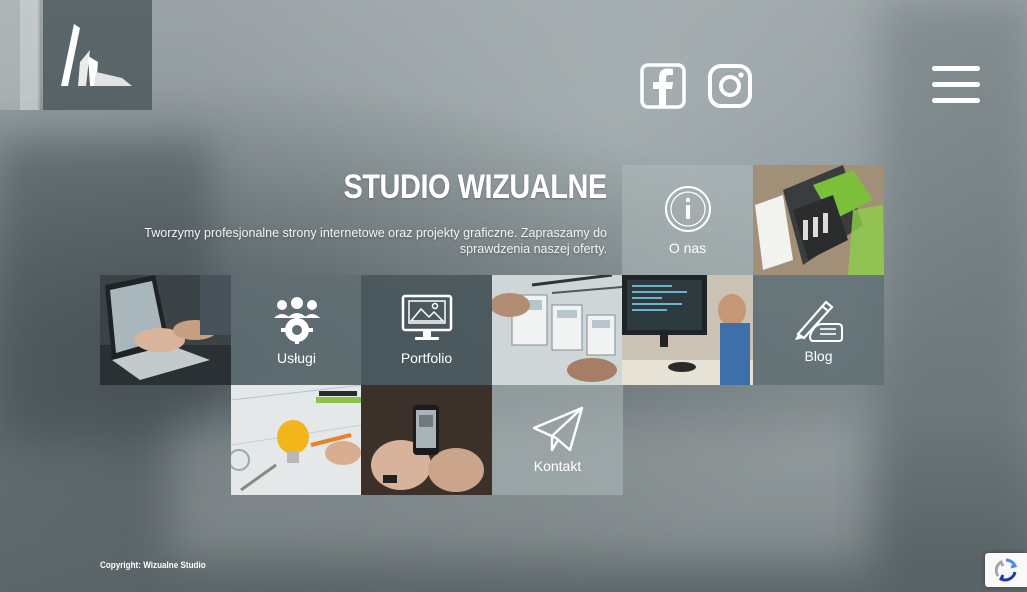  I want to click on page-title: STUDIO WIZUALNE, so click(475, 187).